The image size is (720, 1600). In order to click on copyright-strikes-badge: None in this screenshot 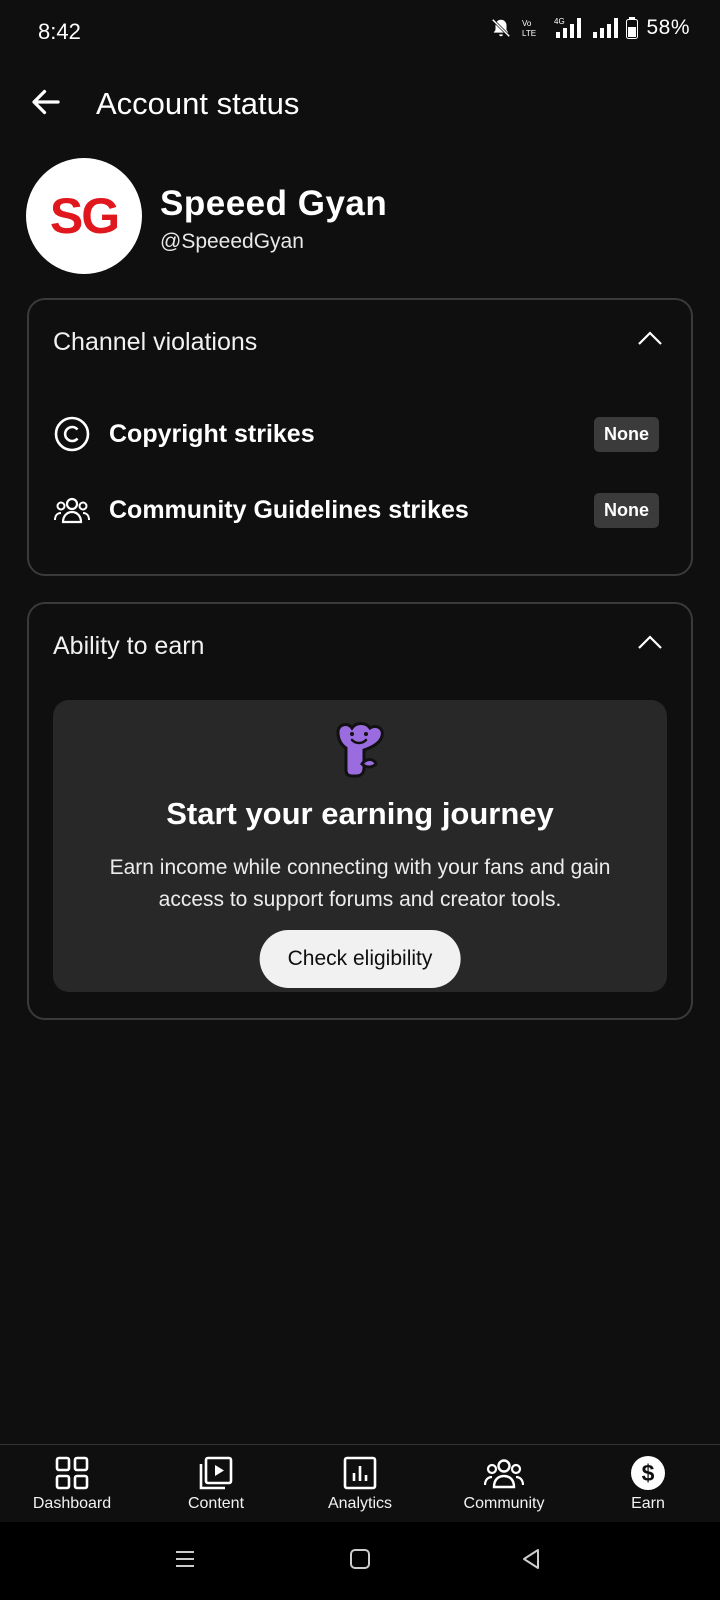, I will do `click(626, 434)`.